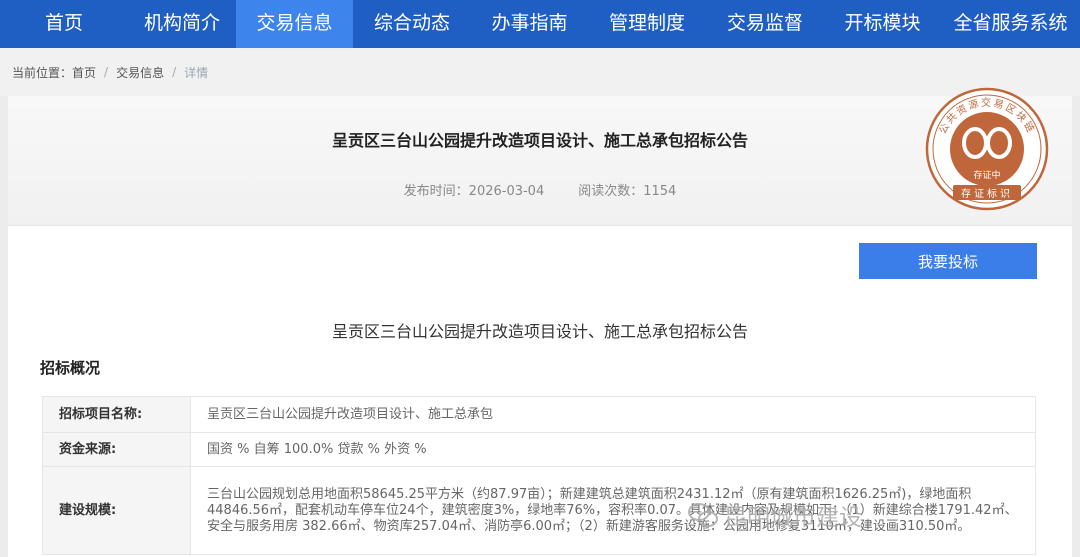 This screenshot has height=557, width=1080. What do you see at coordinates (613, 449) in the screenshot?
I see `row-value: 国资 % 自筹 100.0% 贷款 % 外资 %` at bounding box center [613, 449].